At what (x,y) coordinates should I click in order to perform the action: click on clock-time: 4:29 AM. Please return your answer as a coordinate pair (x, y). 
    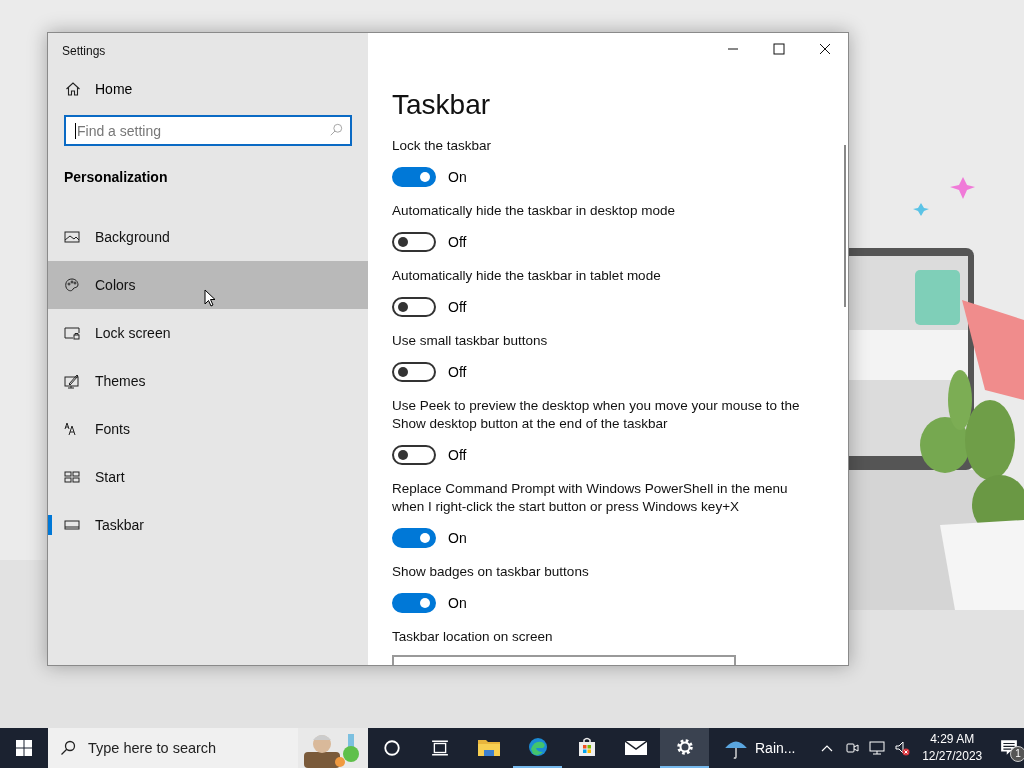
    Looking at the image, I should click on (952, 739).